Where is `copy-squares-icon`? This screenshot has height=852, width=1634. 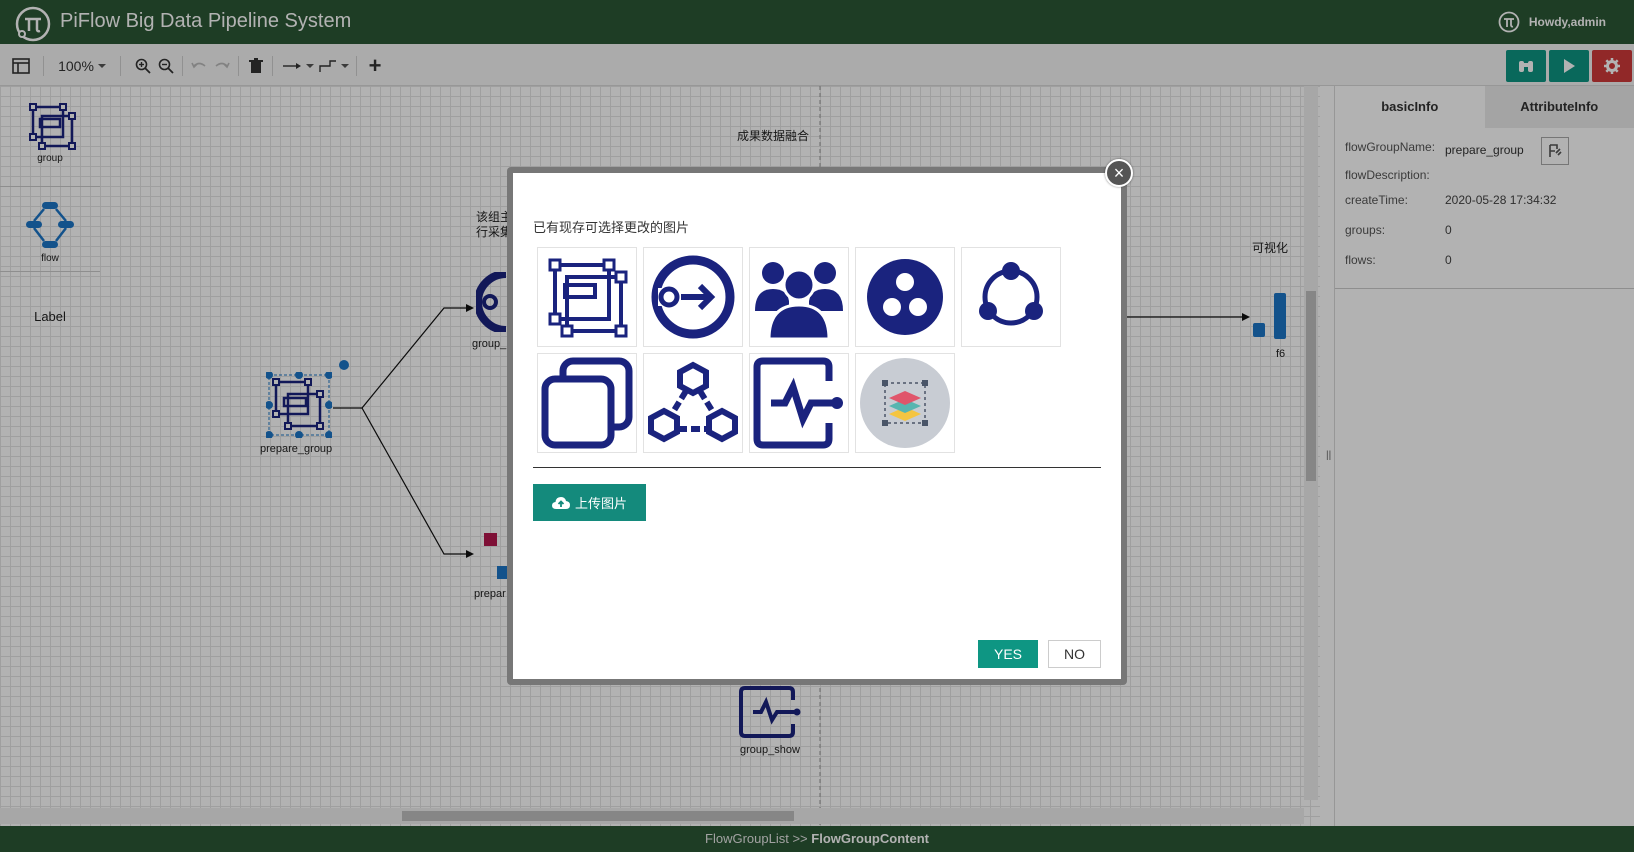
copy-squares-icon is located at coordinates (587, 403).